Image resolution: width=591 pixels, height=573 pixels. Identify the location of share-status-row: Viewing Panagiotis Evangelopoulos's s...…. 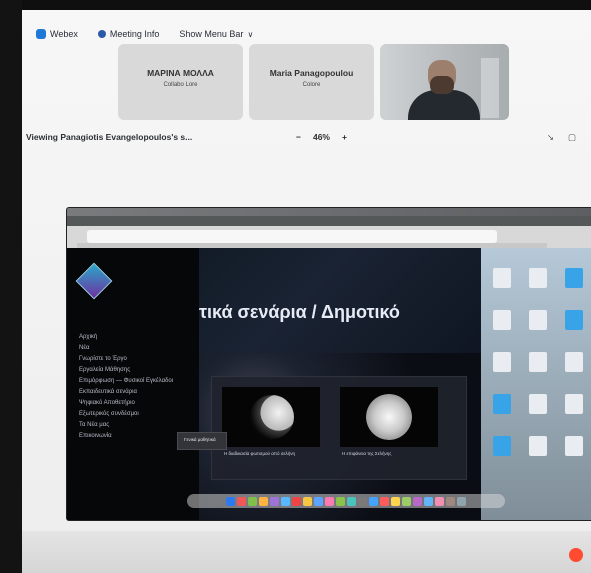
(304, 140).